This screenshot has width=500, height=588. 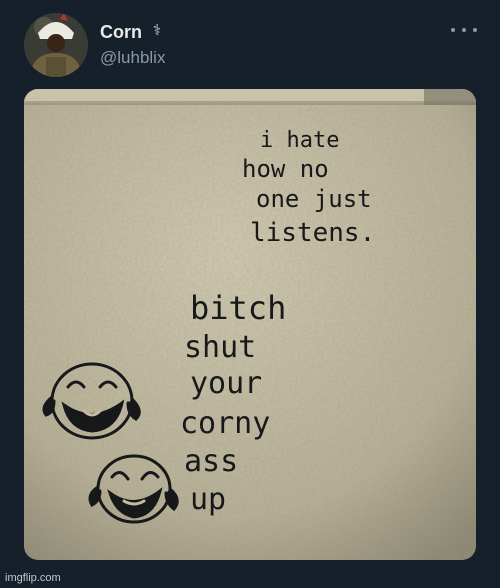 I want to click on display-name: Corn, so click(x=121, y=32).